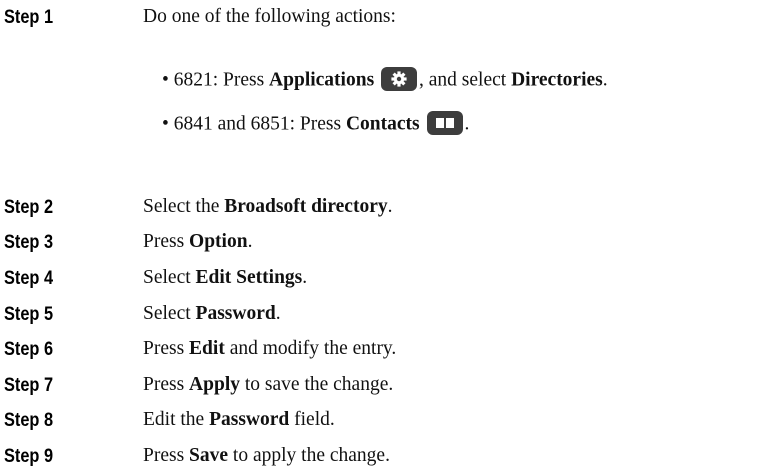 The height and width of the screenshot is (474, 781). What do you see at coordinates (29, 207) in the screenshot?
I see `step-label: Step 2` at bounding box center [29, 207].